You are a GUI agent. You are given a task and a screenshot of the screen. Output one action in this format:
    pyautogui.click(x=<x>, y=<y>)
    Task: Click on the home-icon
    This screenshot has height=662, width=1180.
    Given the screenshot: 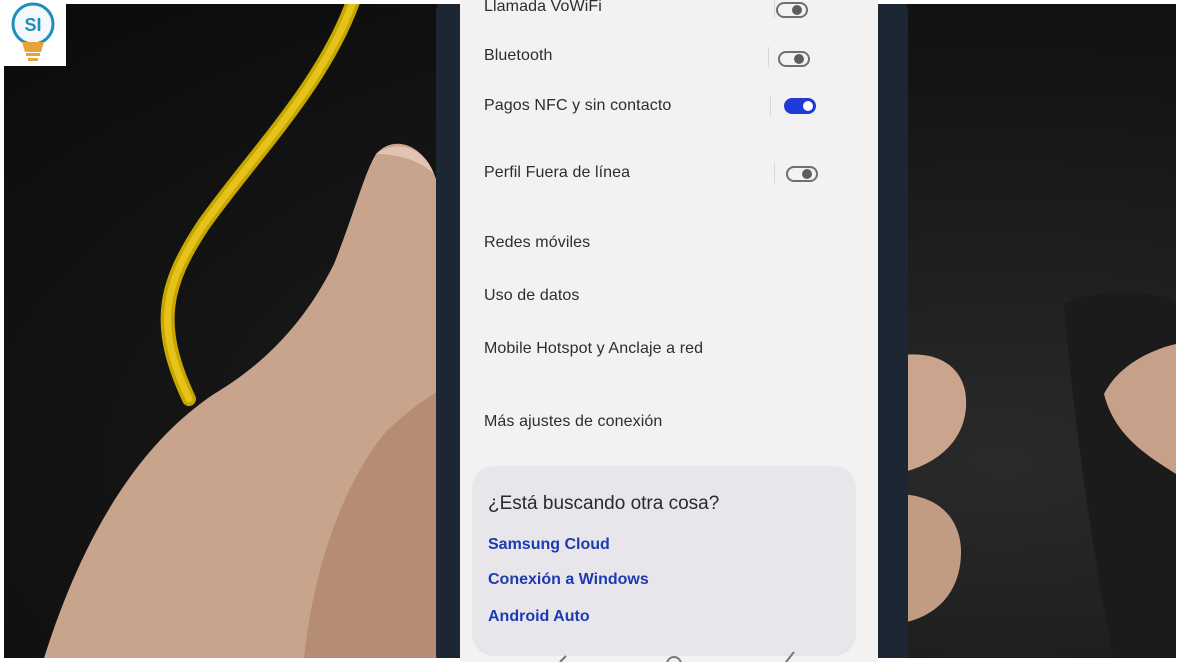 What is the action you would take?
    pyautogui.click(x=674, y=659)
    